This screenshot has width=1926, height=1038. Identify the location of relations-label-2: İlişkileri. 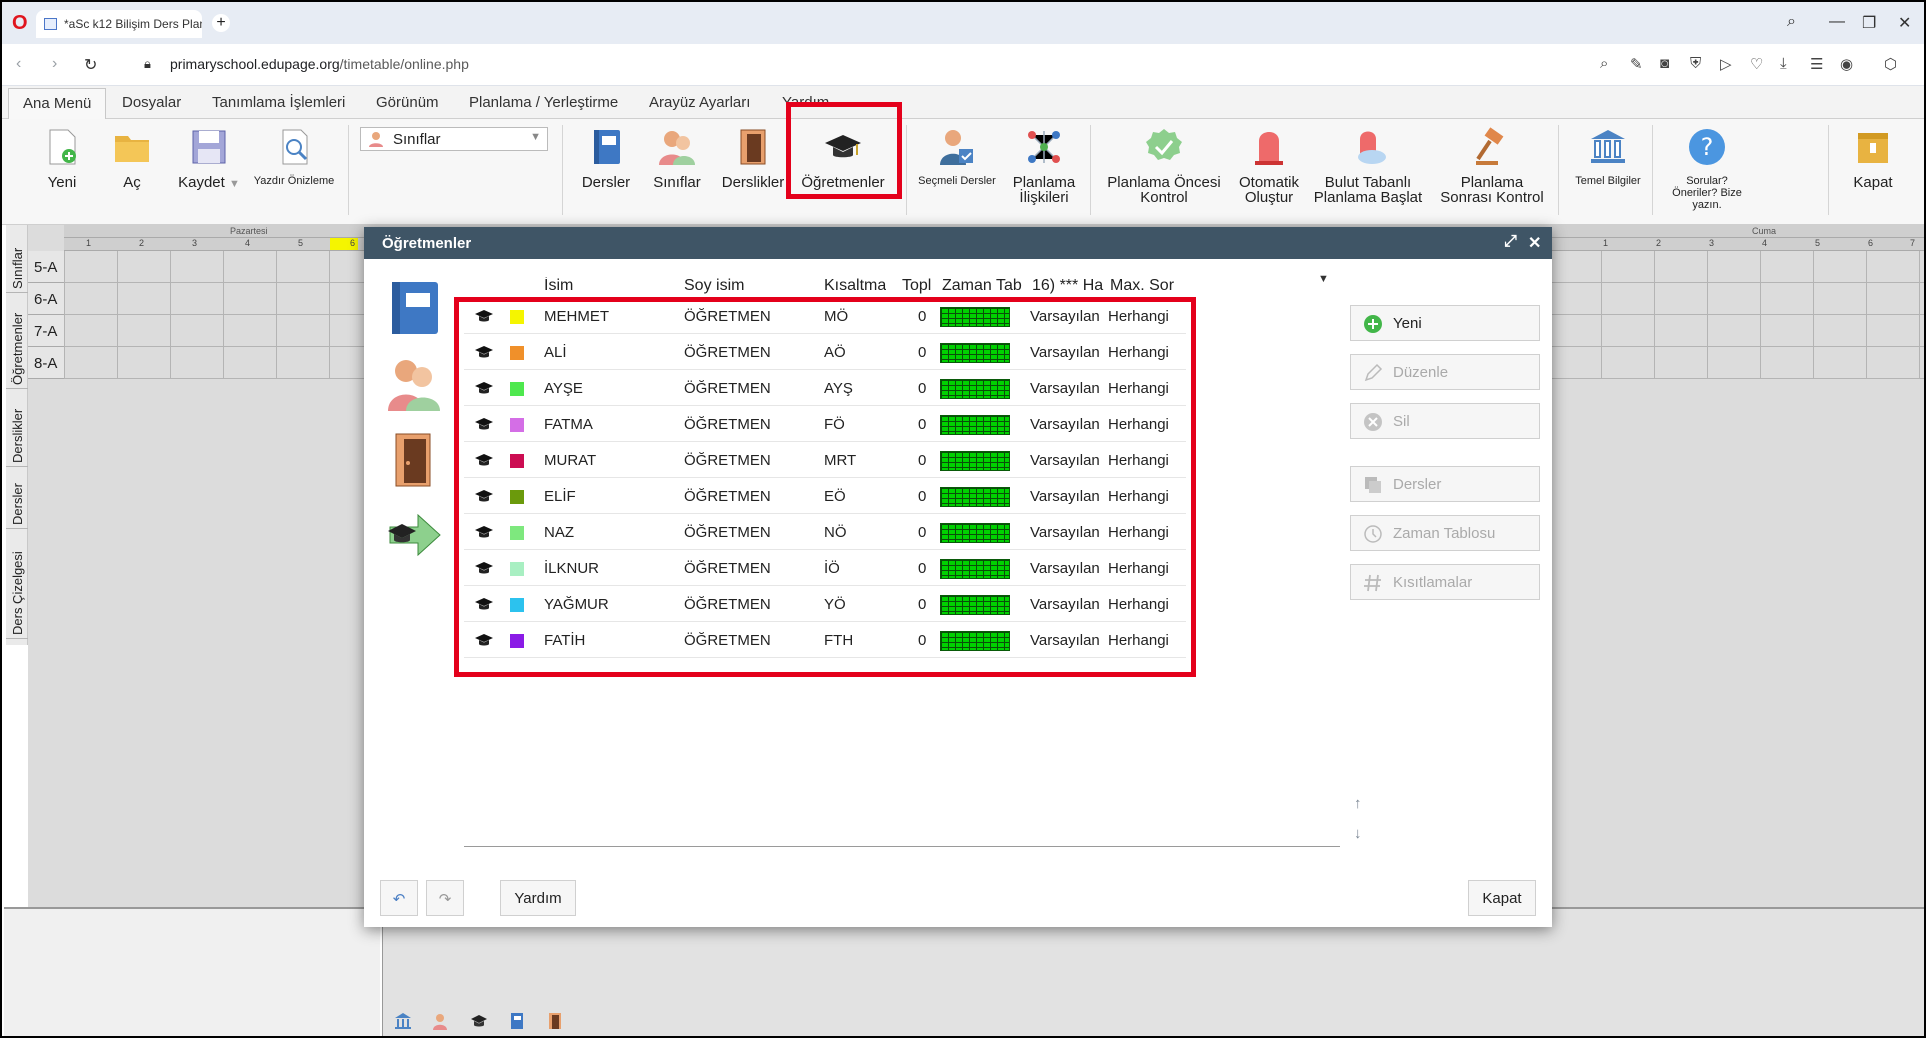
(1044, 197).